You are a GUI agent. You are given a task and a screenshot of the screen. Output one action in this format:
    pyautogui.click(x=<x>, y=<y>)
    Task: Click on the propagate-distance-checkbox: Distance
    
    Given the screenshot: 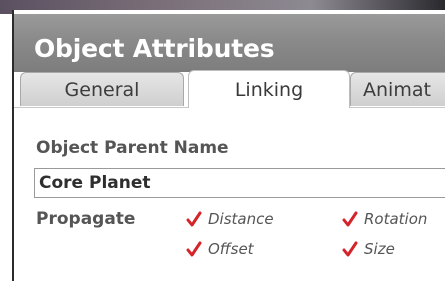 What is the action you would take?
    pyautogui.click(x=230, y=219)
    